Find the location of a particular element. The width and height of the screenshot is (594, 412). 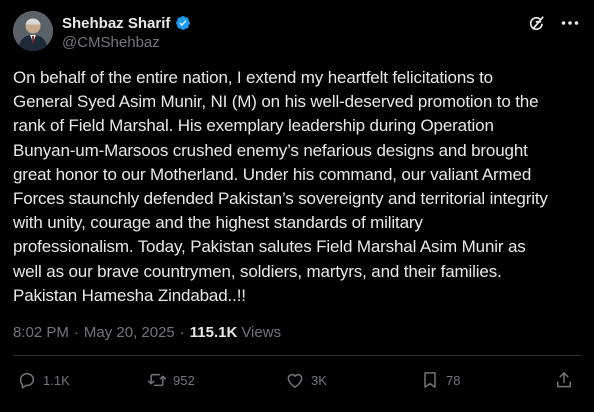

views-label: Views is located at coordinates (261, 332).